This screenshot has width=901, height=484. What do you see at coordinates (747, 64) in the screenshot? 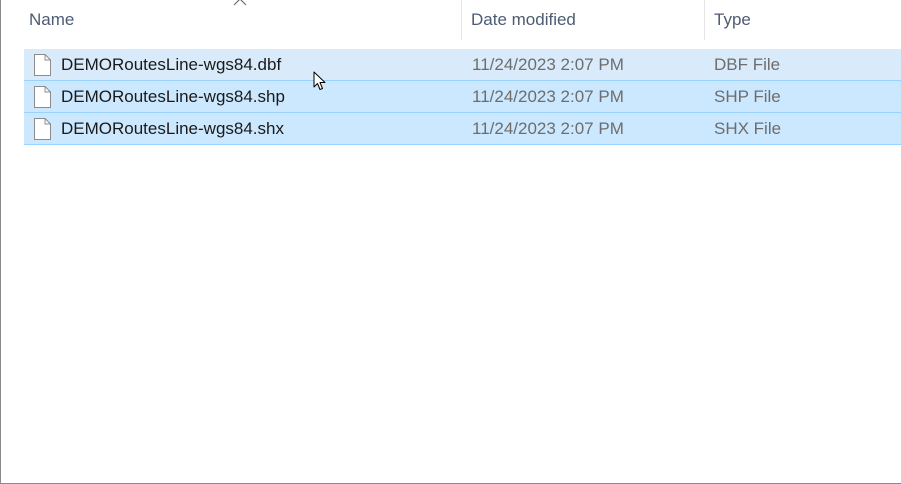
I see `file-type: DBF File` at bounding box center [747, 64].